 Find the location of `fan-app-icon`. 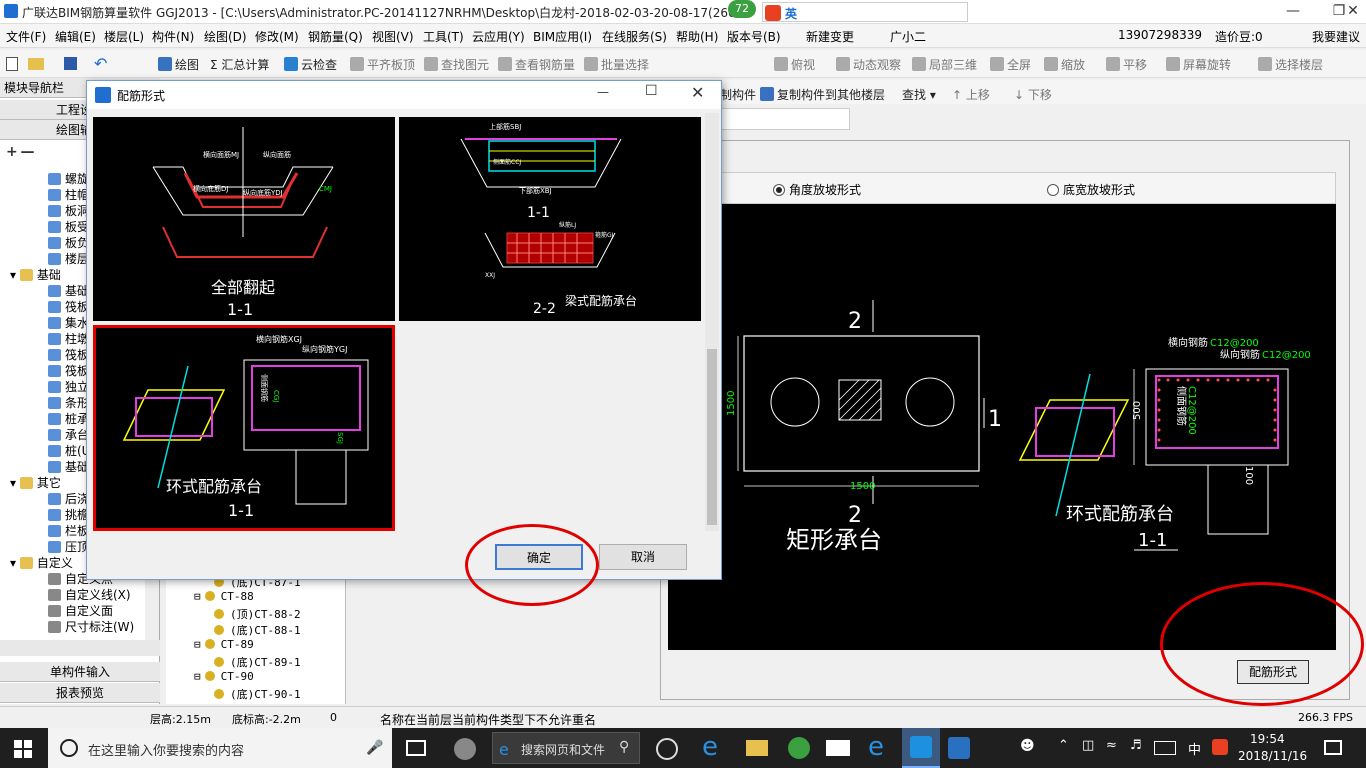

fan-app-icon is located at coordinates (465, 749).